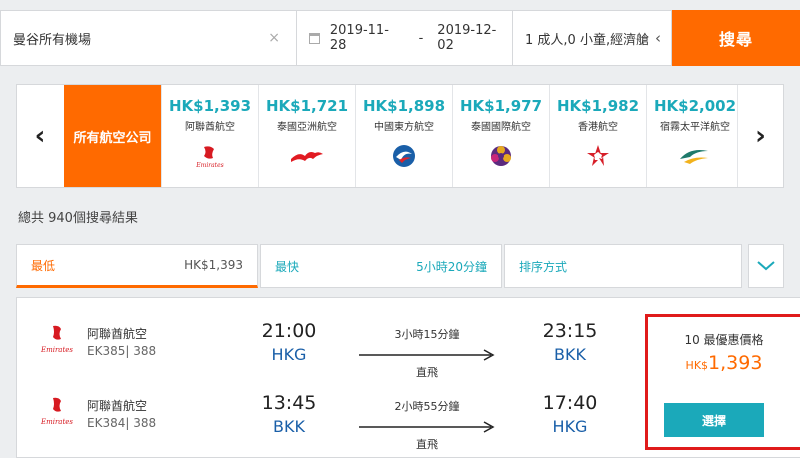  Describe the element at coordinates (658, 38) in the screenshot. I see `chevron-left-icon: ‹` at that location.